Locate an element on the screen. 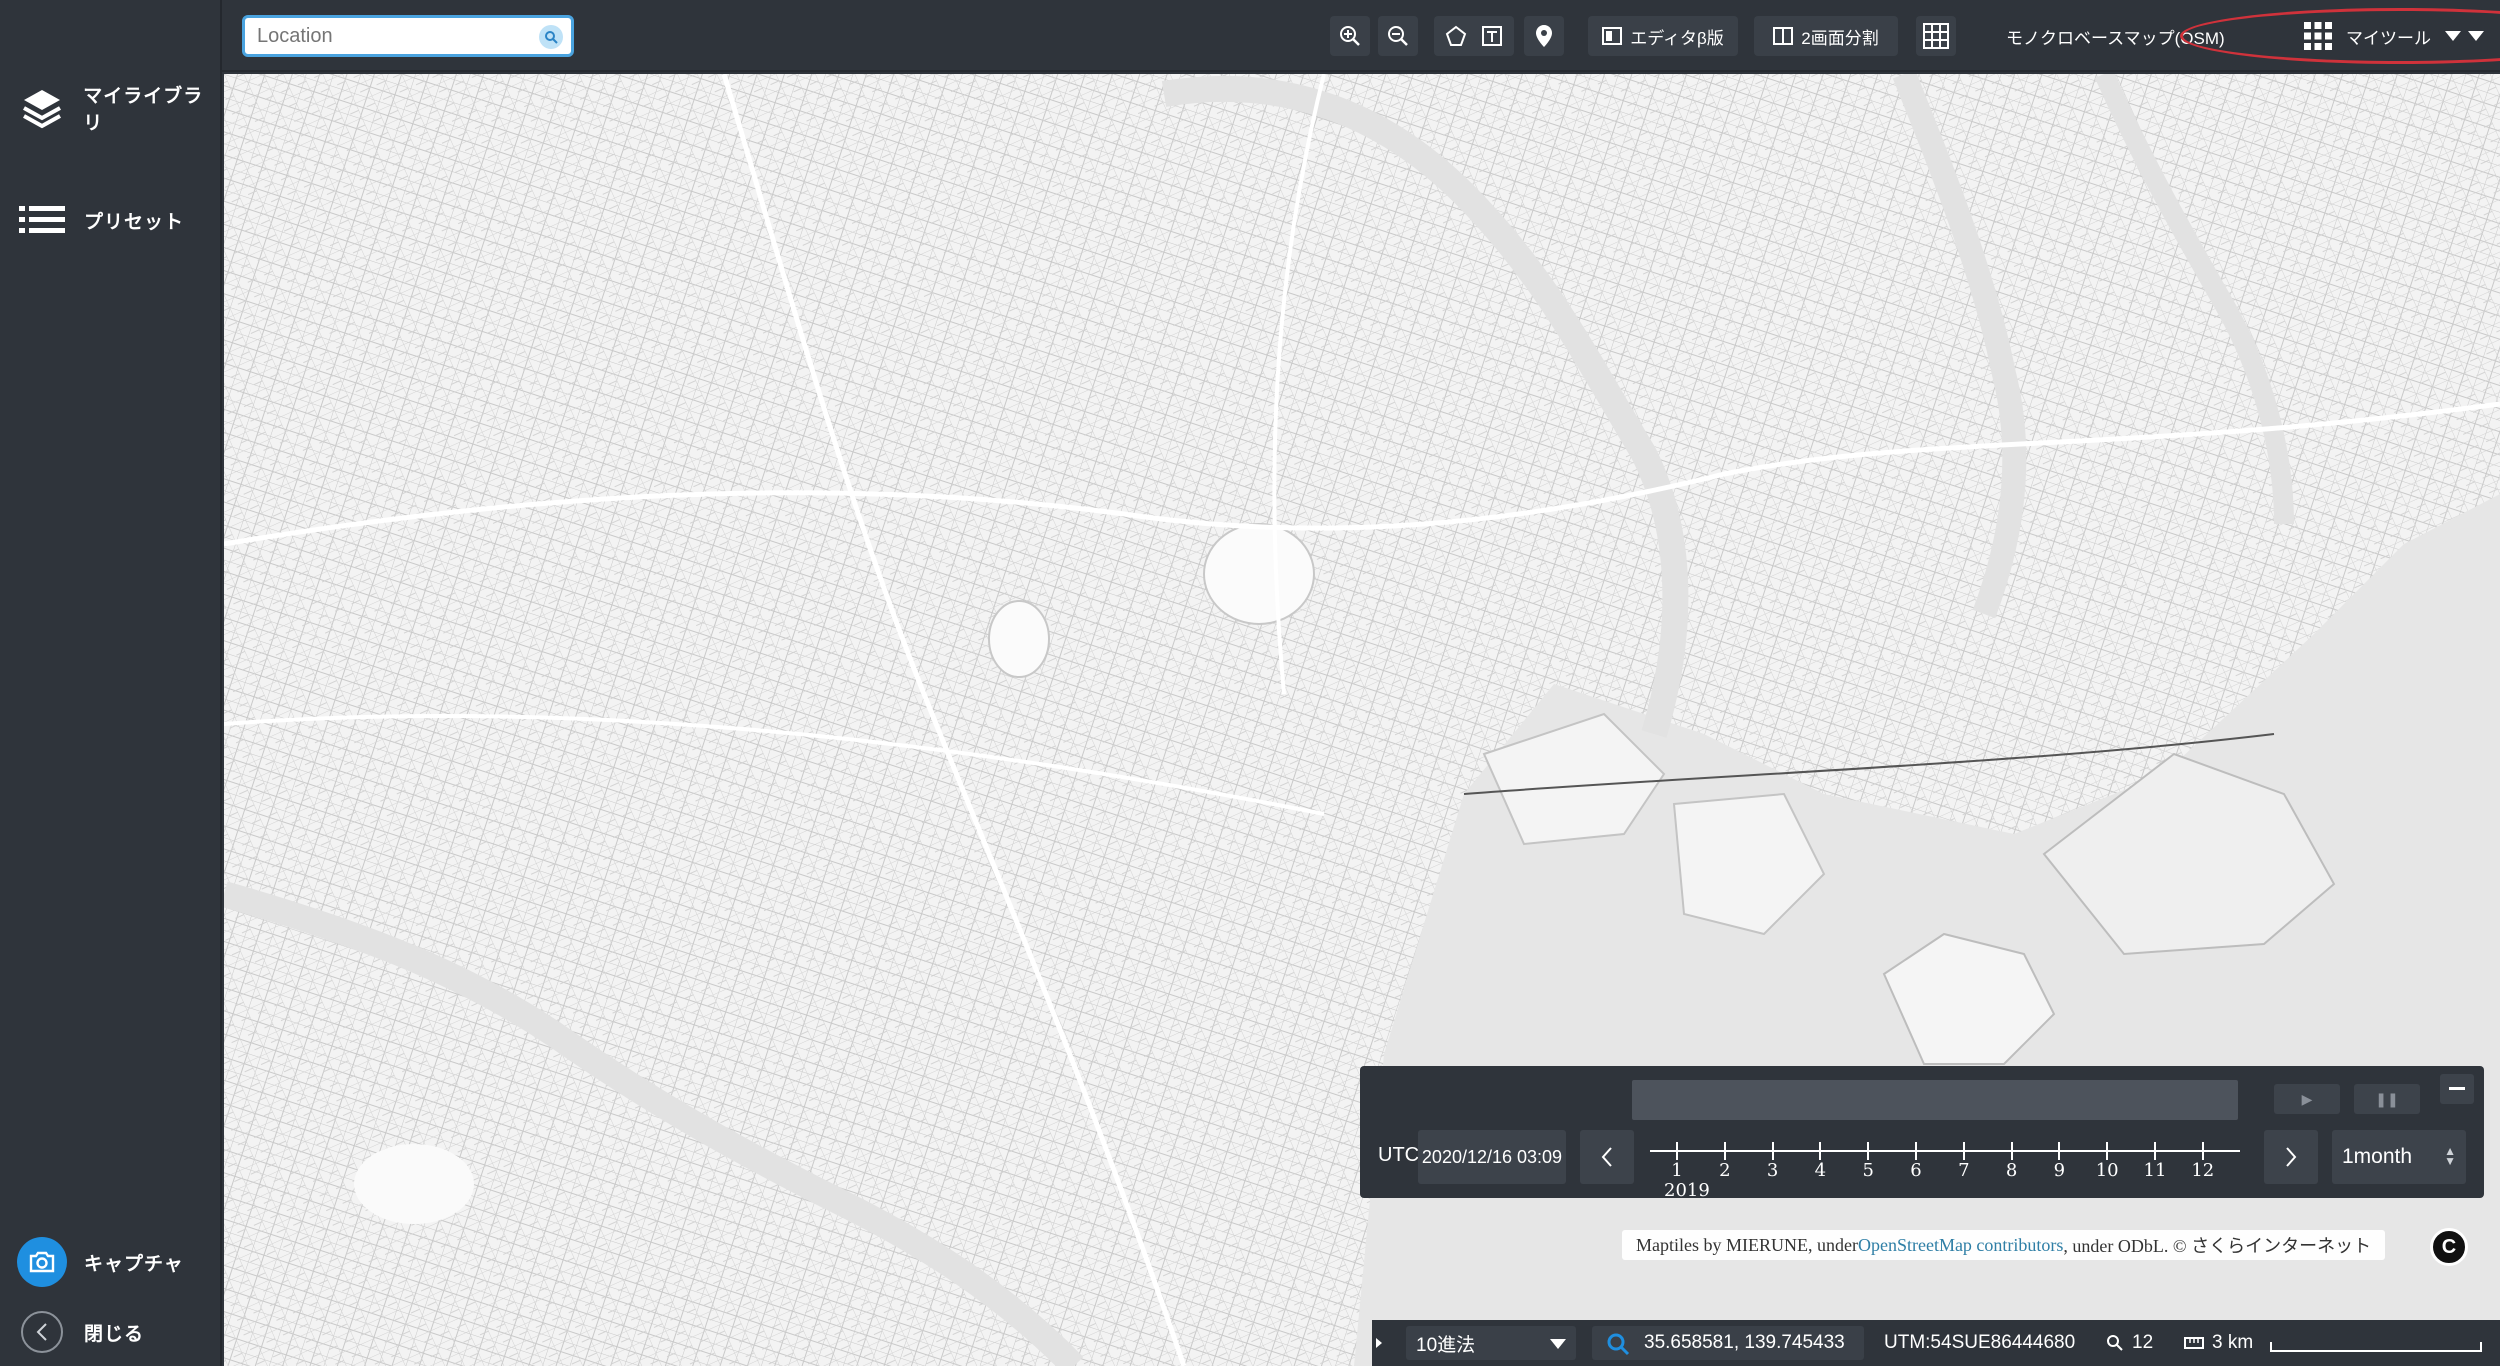 The image size is (2500, 1366). pause-button: ❚❚ is located at coordinates (2387, 1099).